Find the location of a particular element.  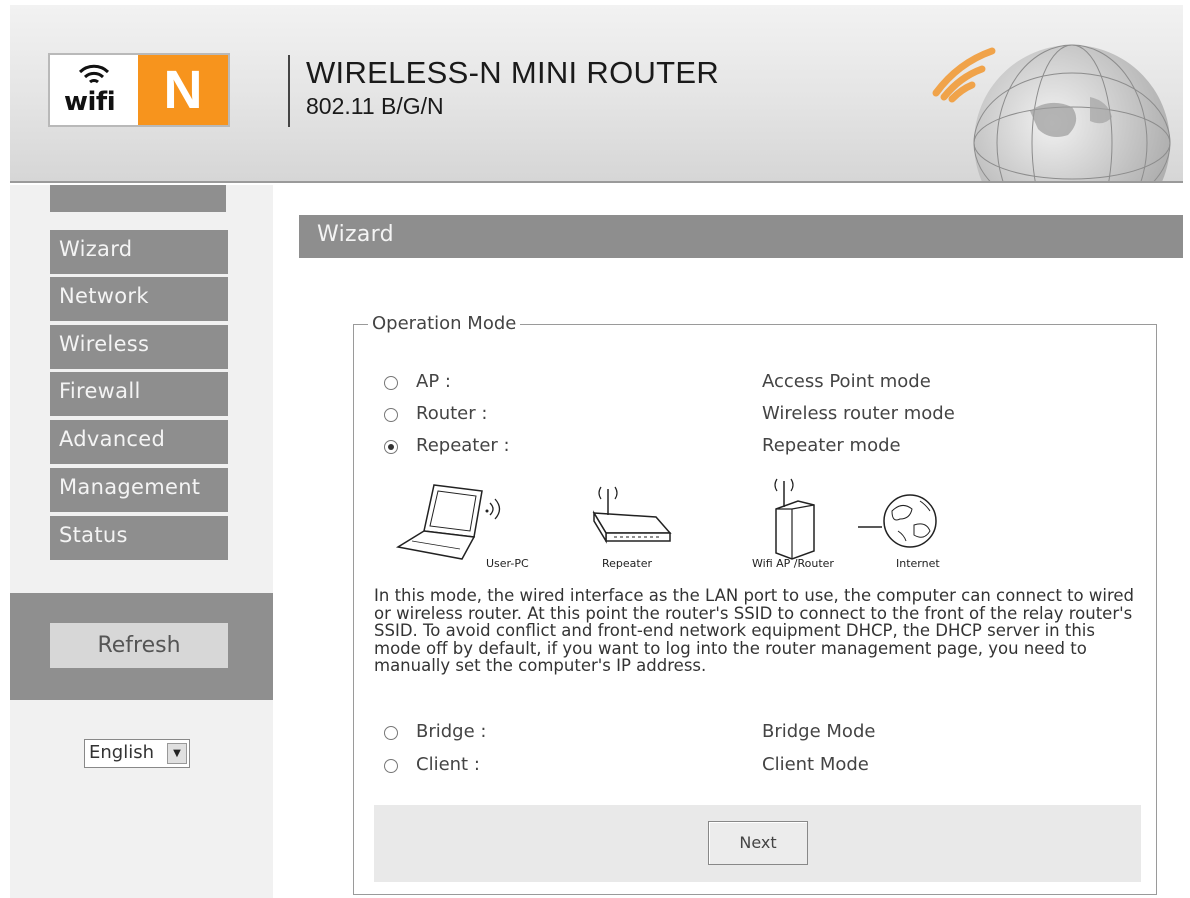

option-client-description: Client Mode is located at coordinates (815, 764).